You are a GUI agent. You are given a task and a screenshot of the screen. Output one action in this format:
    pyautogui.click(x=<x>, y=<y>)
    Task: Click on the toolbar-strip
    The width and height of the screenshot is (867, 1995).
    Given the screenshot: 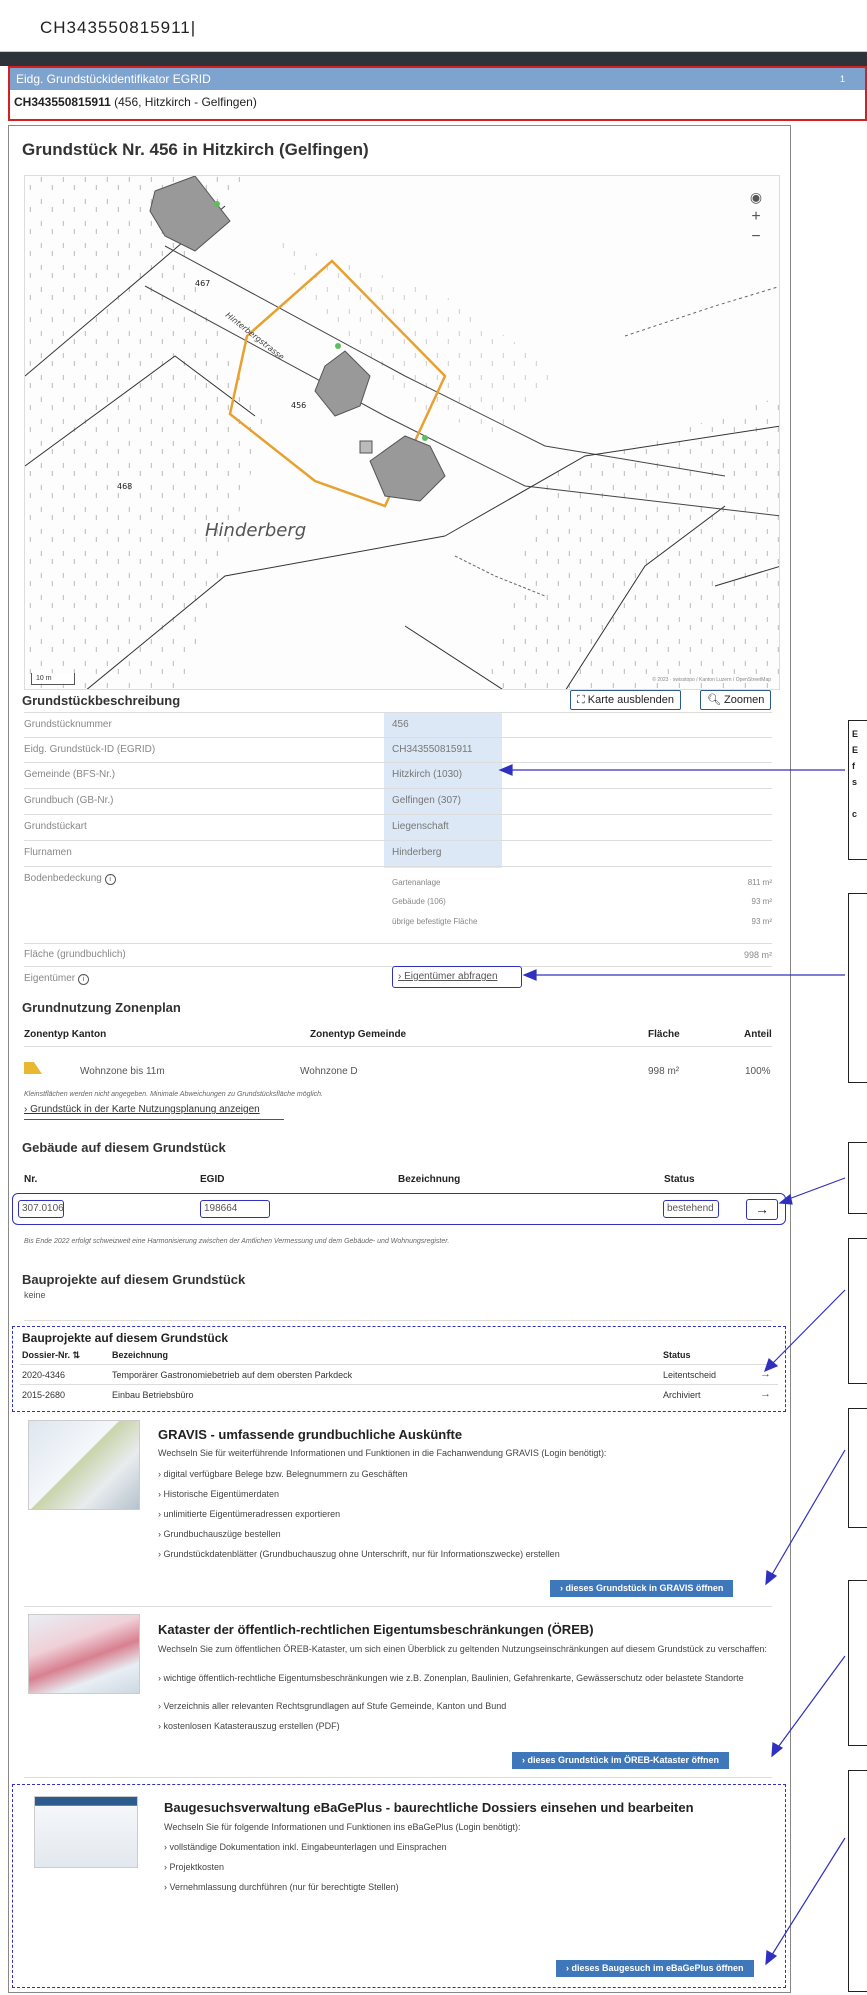 What is the action you would take?
    pyautogui.click(x=433, y=59)
    